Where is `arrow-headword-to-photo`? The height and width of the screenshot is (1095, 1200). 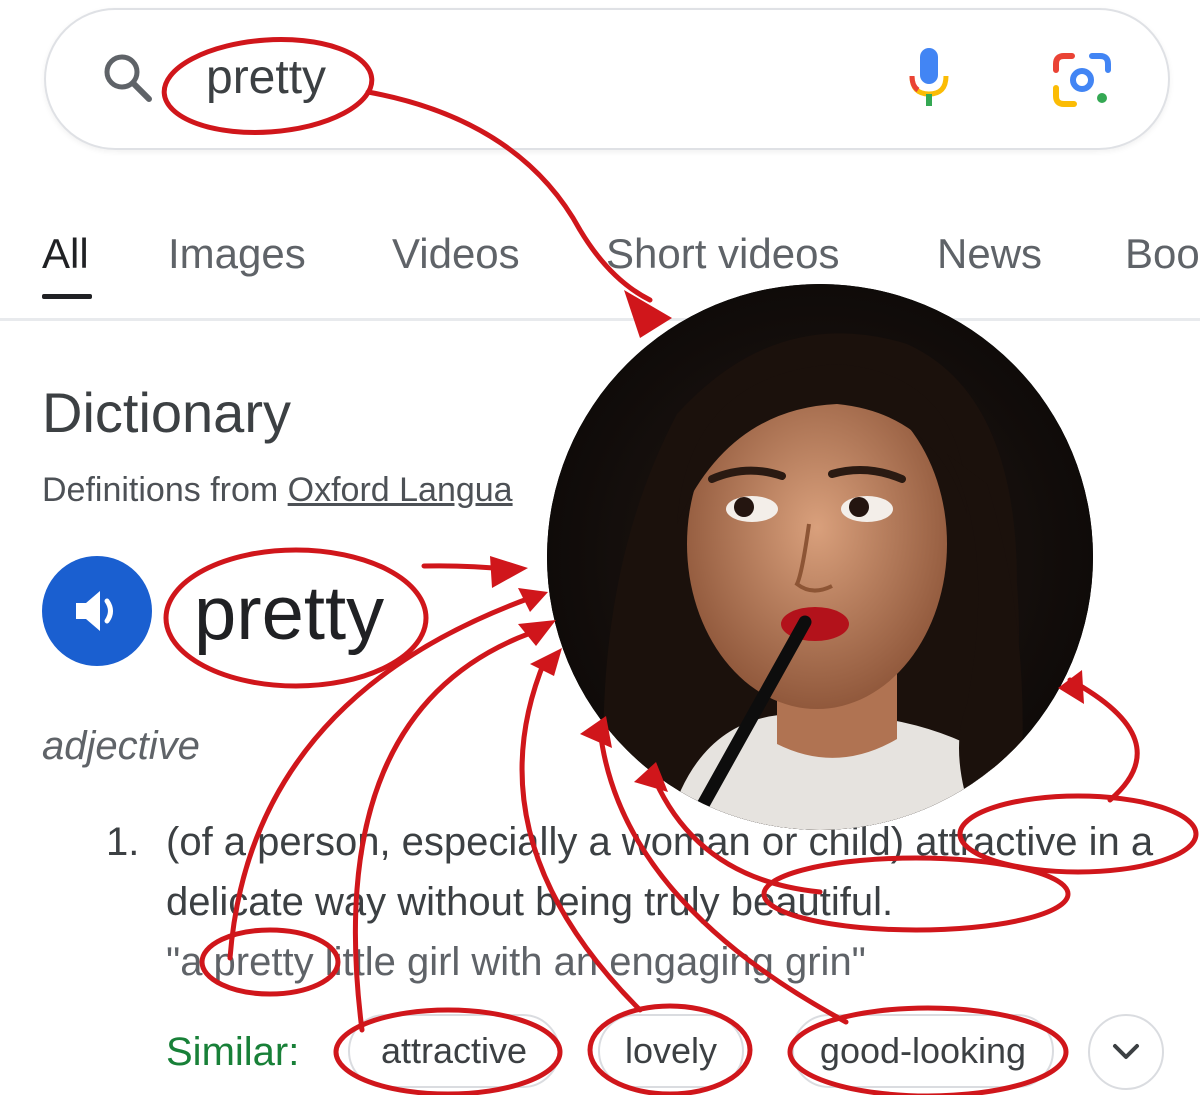 arrow-headword-to-photo is located at coordinates (469, 568).